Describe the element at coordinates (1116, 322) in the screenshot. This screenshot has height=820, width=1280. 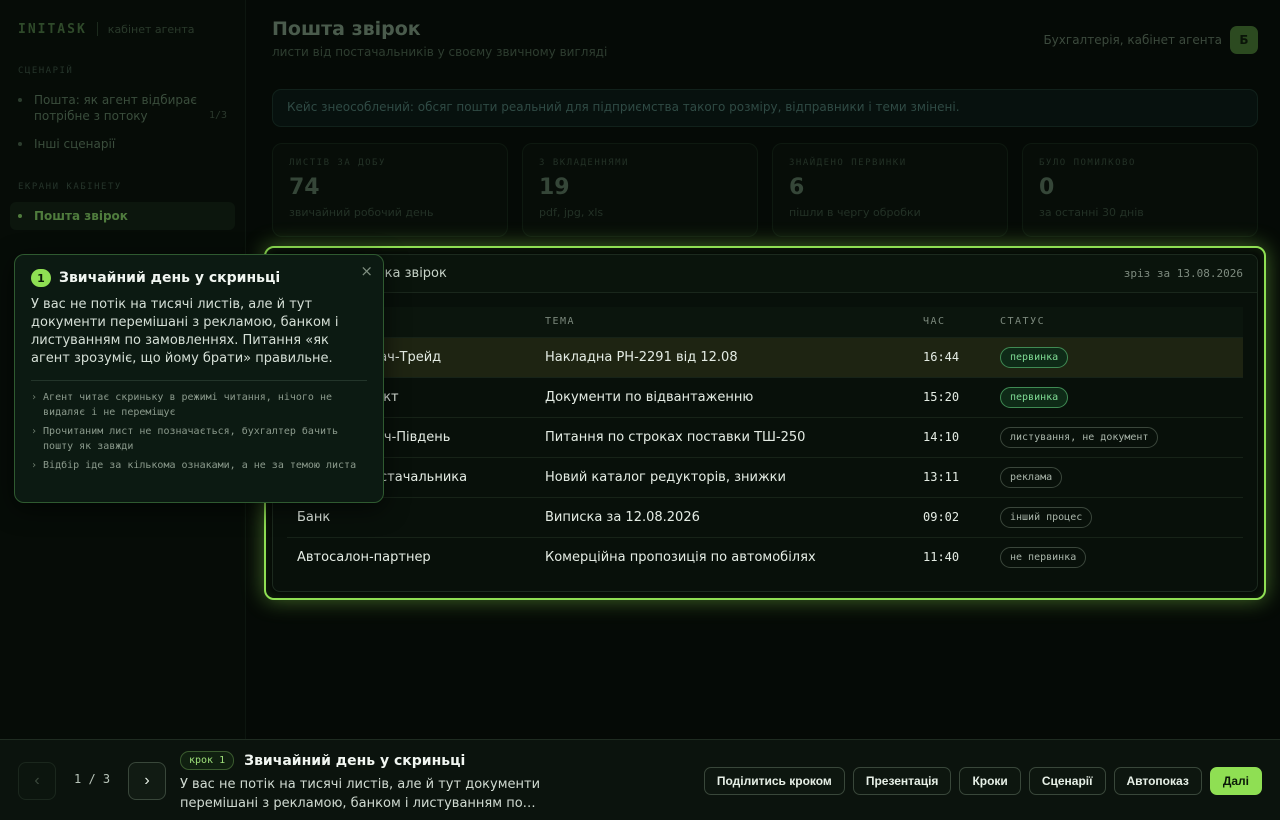
I see `column-header-status: СТАТУС` at that location.